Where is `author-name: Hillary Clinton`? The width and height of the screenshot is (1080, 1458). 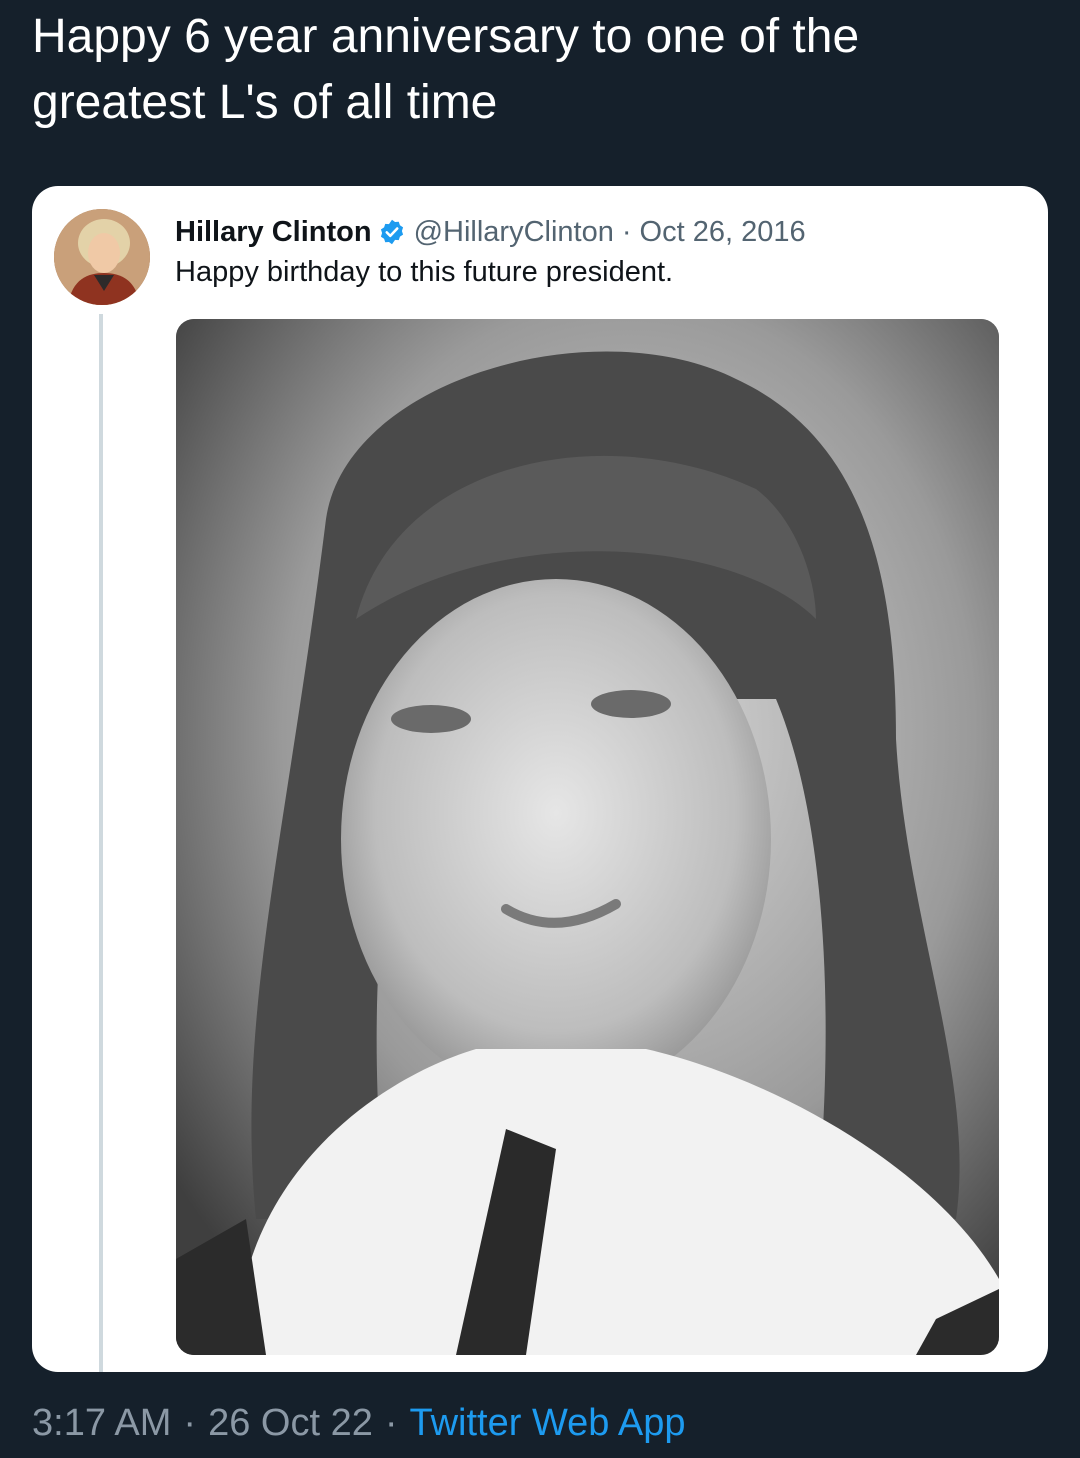
author-name: Hillary Clinton is located at coordinates (273, 232).